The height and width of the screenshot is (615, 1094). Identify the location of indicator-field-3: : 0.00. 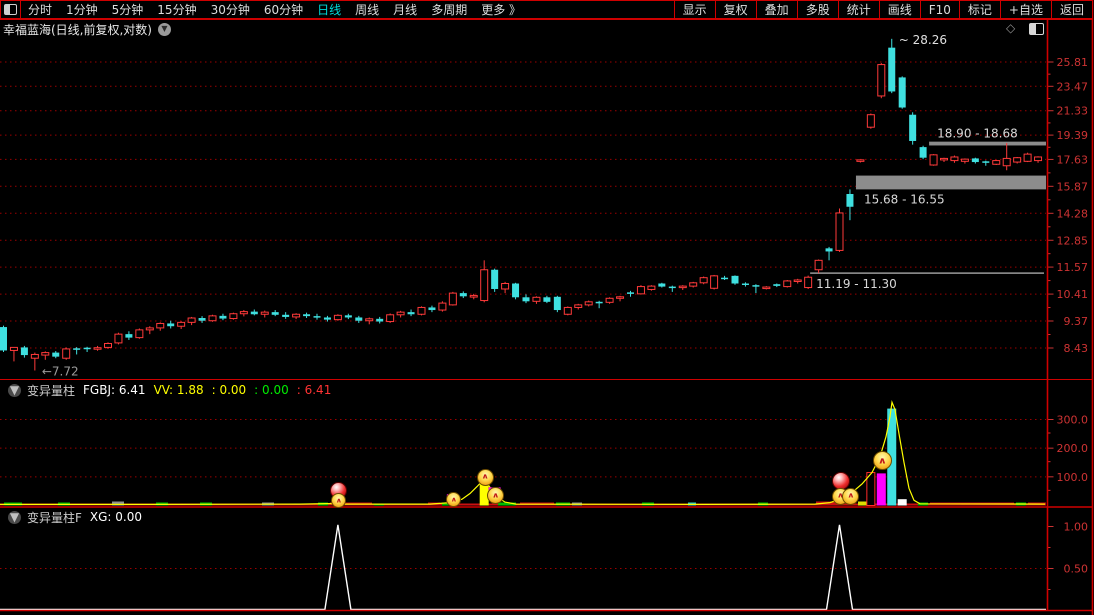
(229, 390).